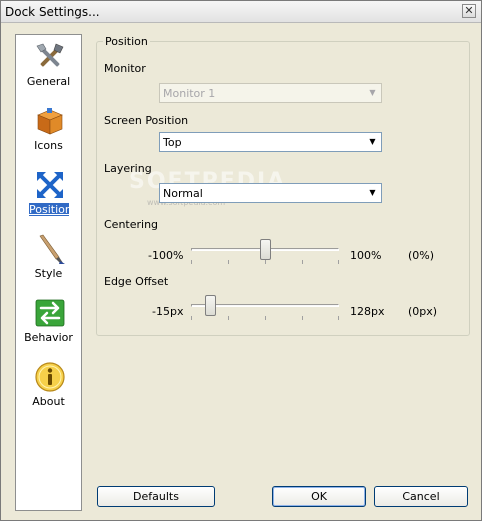 The width and height of the screenshot is (482, 521). What do you see at coordinates (52, 249) in the screenshot?
I see `paintbrush-icon` at bounding box center [52, 249].